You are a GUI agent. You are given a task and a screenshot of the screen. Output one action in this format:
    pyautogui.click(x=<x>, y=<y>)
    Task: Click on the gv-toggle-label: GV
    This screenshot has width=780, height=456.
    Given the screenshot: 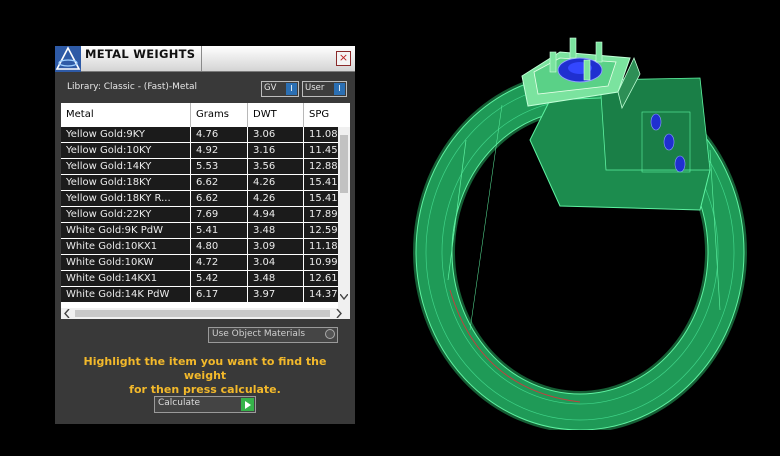 What is the action you would take?
    pyautogui.click(x=270, y=88)
    